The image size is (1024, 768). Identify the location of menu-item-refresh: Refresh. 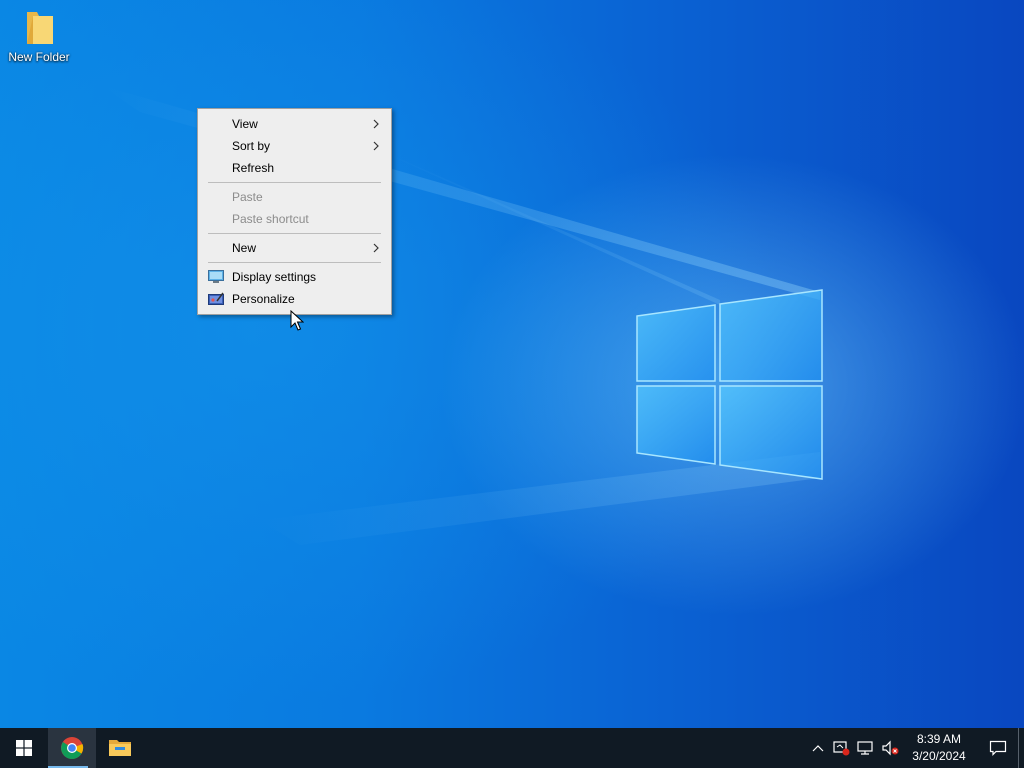
(294, 168).